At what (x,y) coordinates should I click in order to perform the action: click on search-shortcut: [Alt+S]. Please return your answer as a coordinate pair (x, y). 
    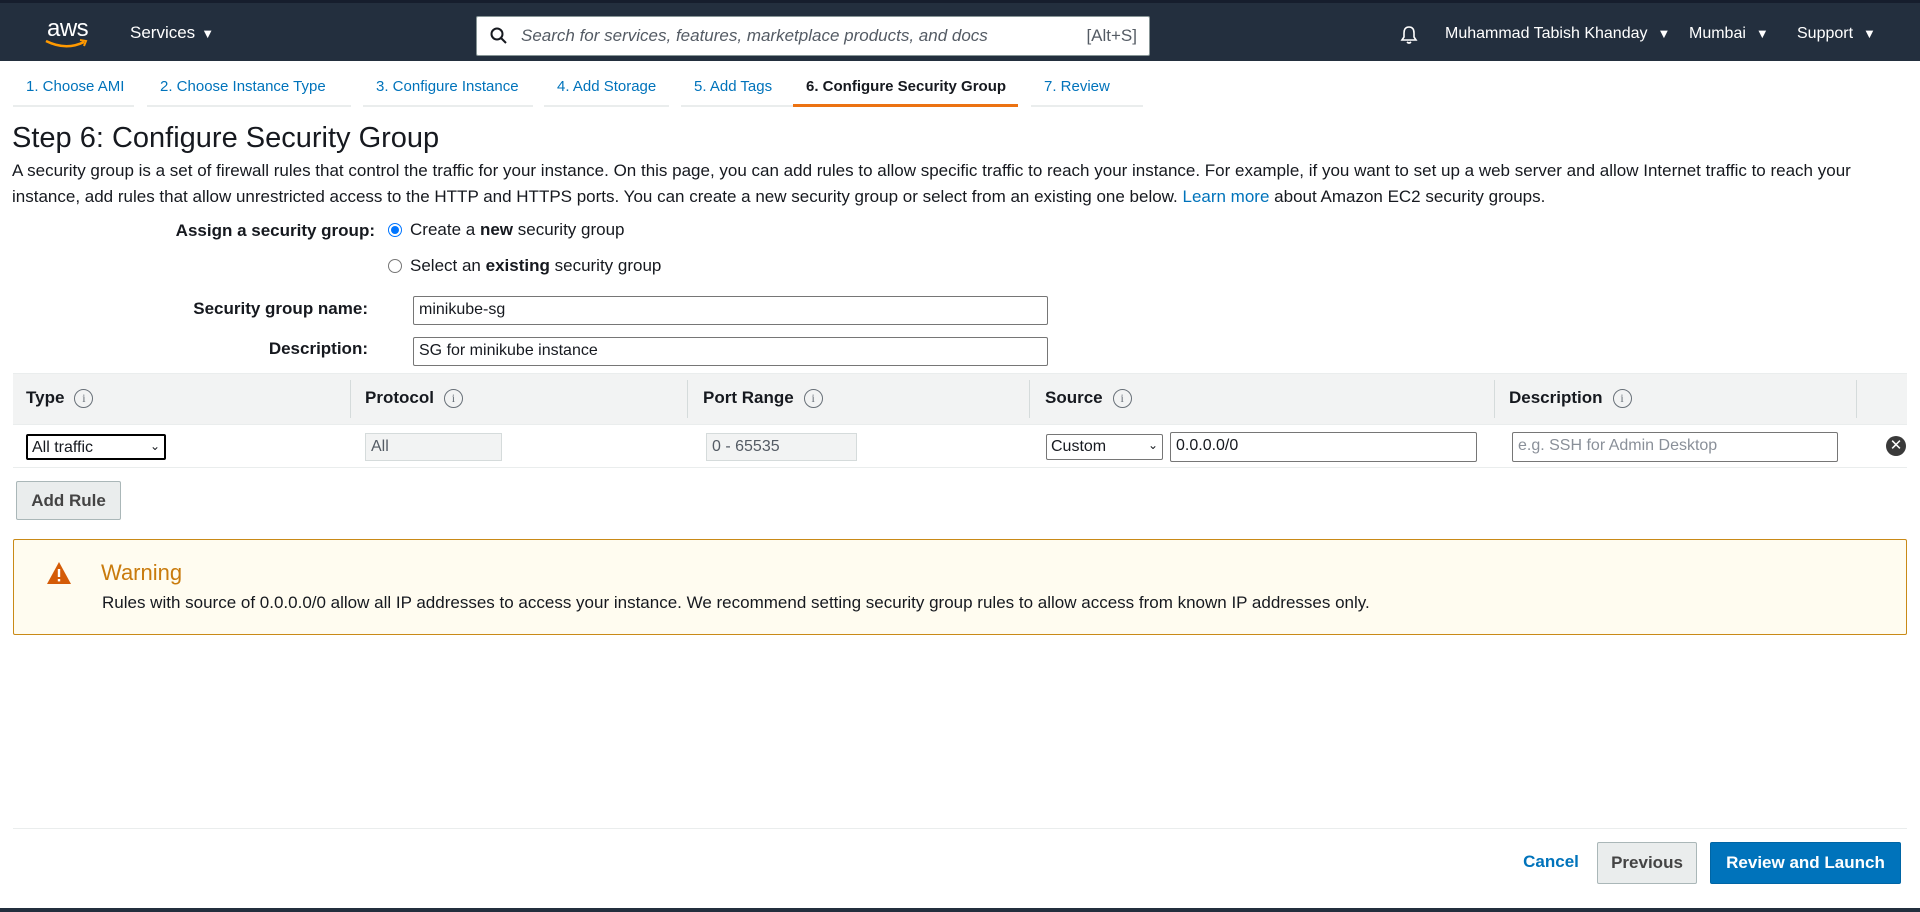
    Looking at the image, I should click on (1111, 35).